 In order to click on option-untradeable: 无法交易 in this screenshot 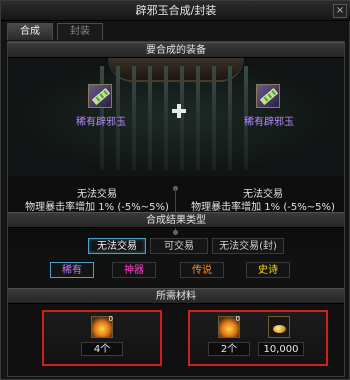, I will do `click(117, 246)`.